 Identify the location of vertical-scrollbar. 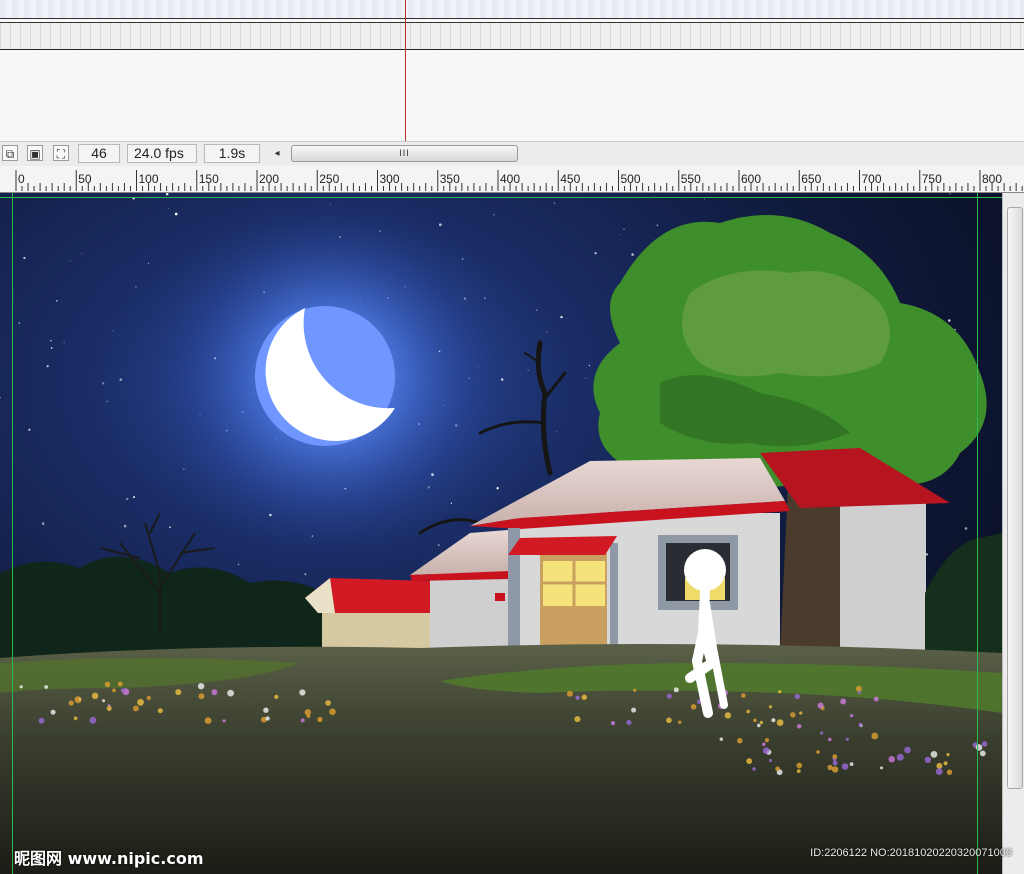
(1013, 533).